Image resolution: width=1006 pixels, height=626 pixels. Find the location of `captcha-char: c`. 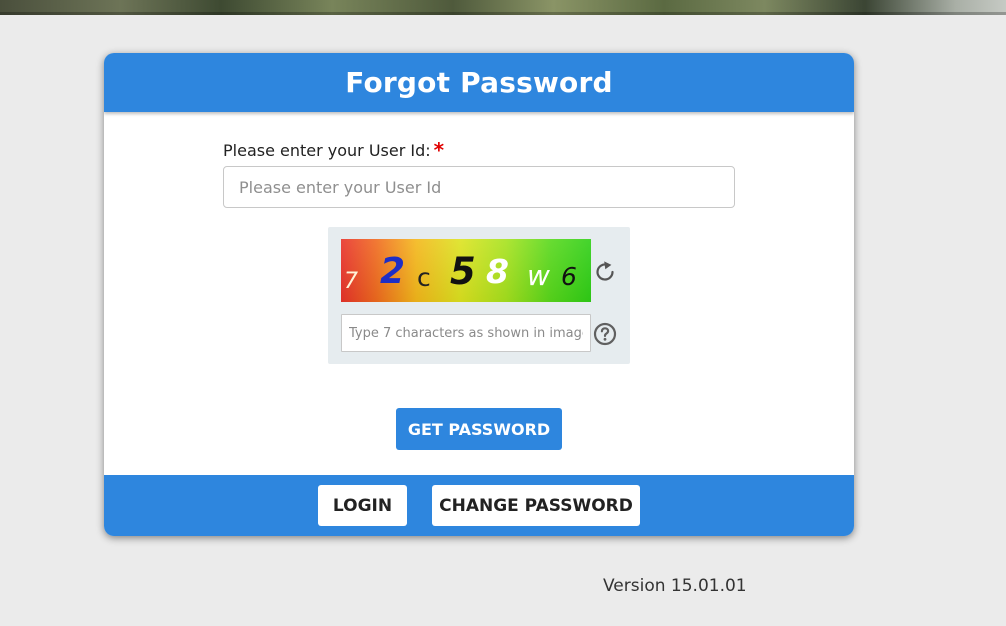

captcha-char: c is located at coordinates (424, 277).